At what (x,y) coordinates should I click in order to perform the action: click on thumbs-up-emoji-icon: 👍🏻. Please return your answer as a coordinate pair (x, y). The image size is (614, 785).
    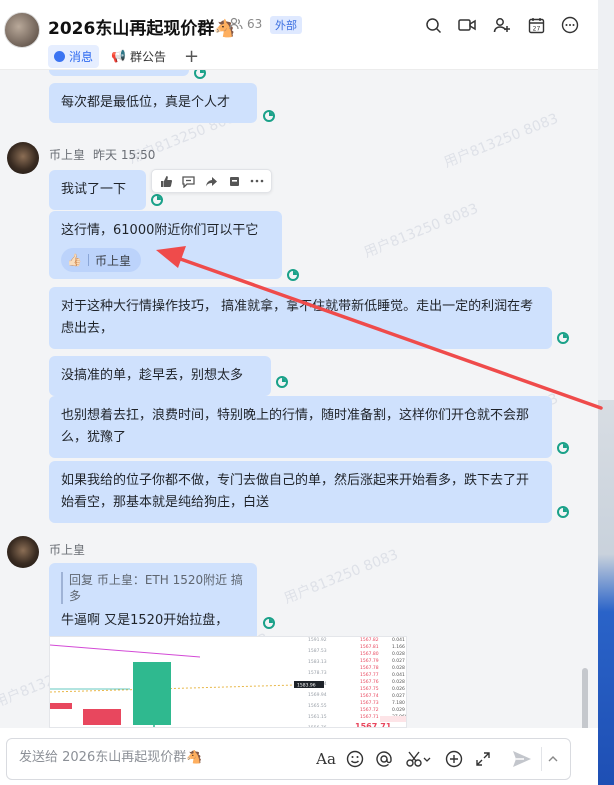
    Looking at the image, I should click on (74, 260).